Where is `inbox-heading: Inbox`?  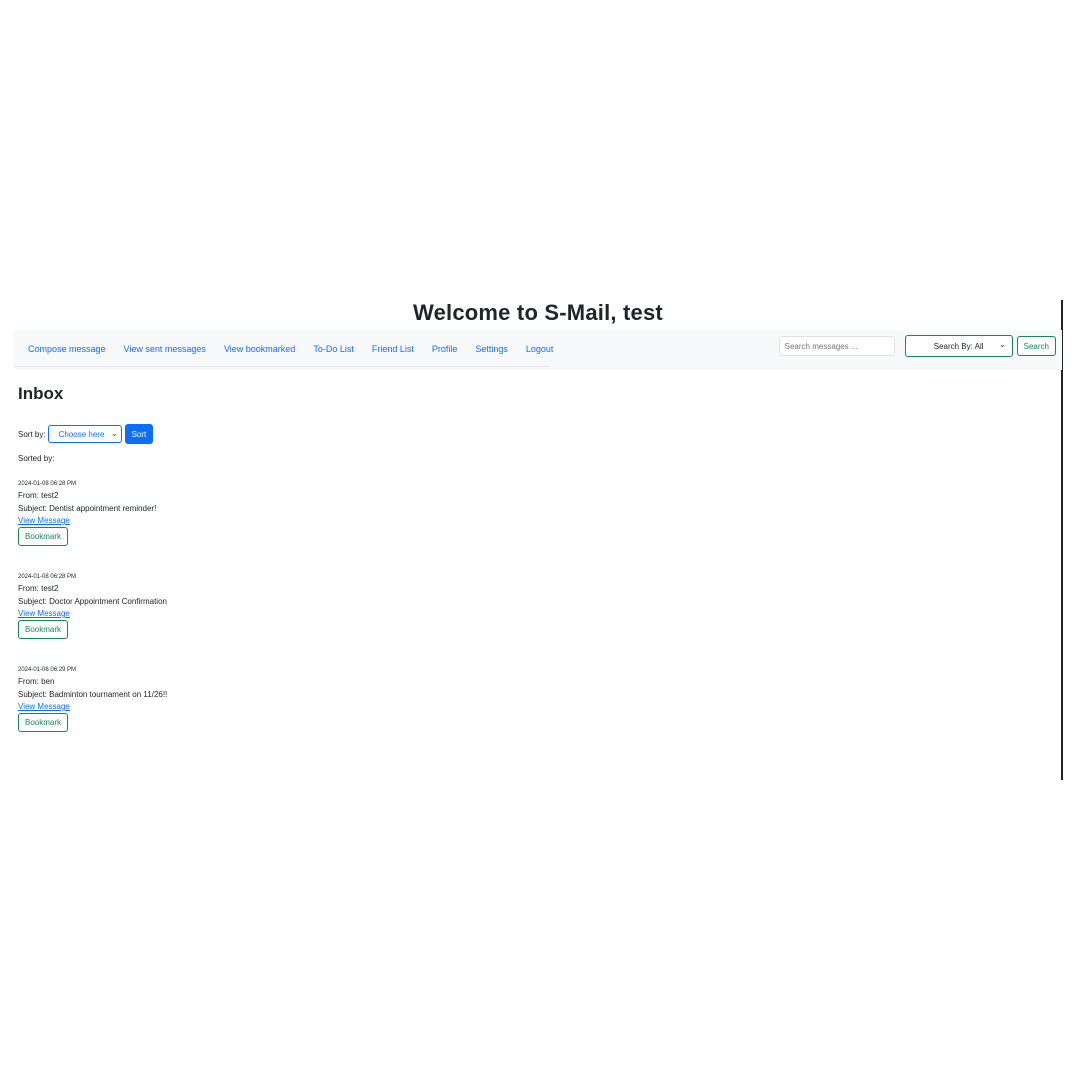 inbox-heading: Inbox is located at coordinates (41, 393).